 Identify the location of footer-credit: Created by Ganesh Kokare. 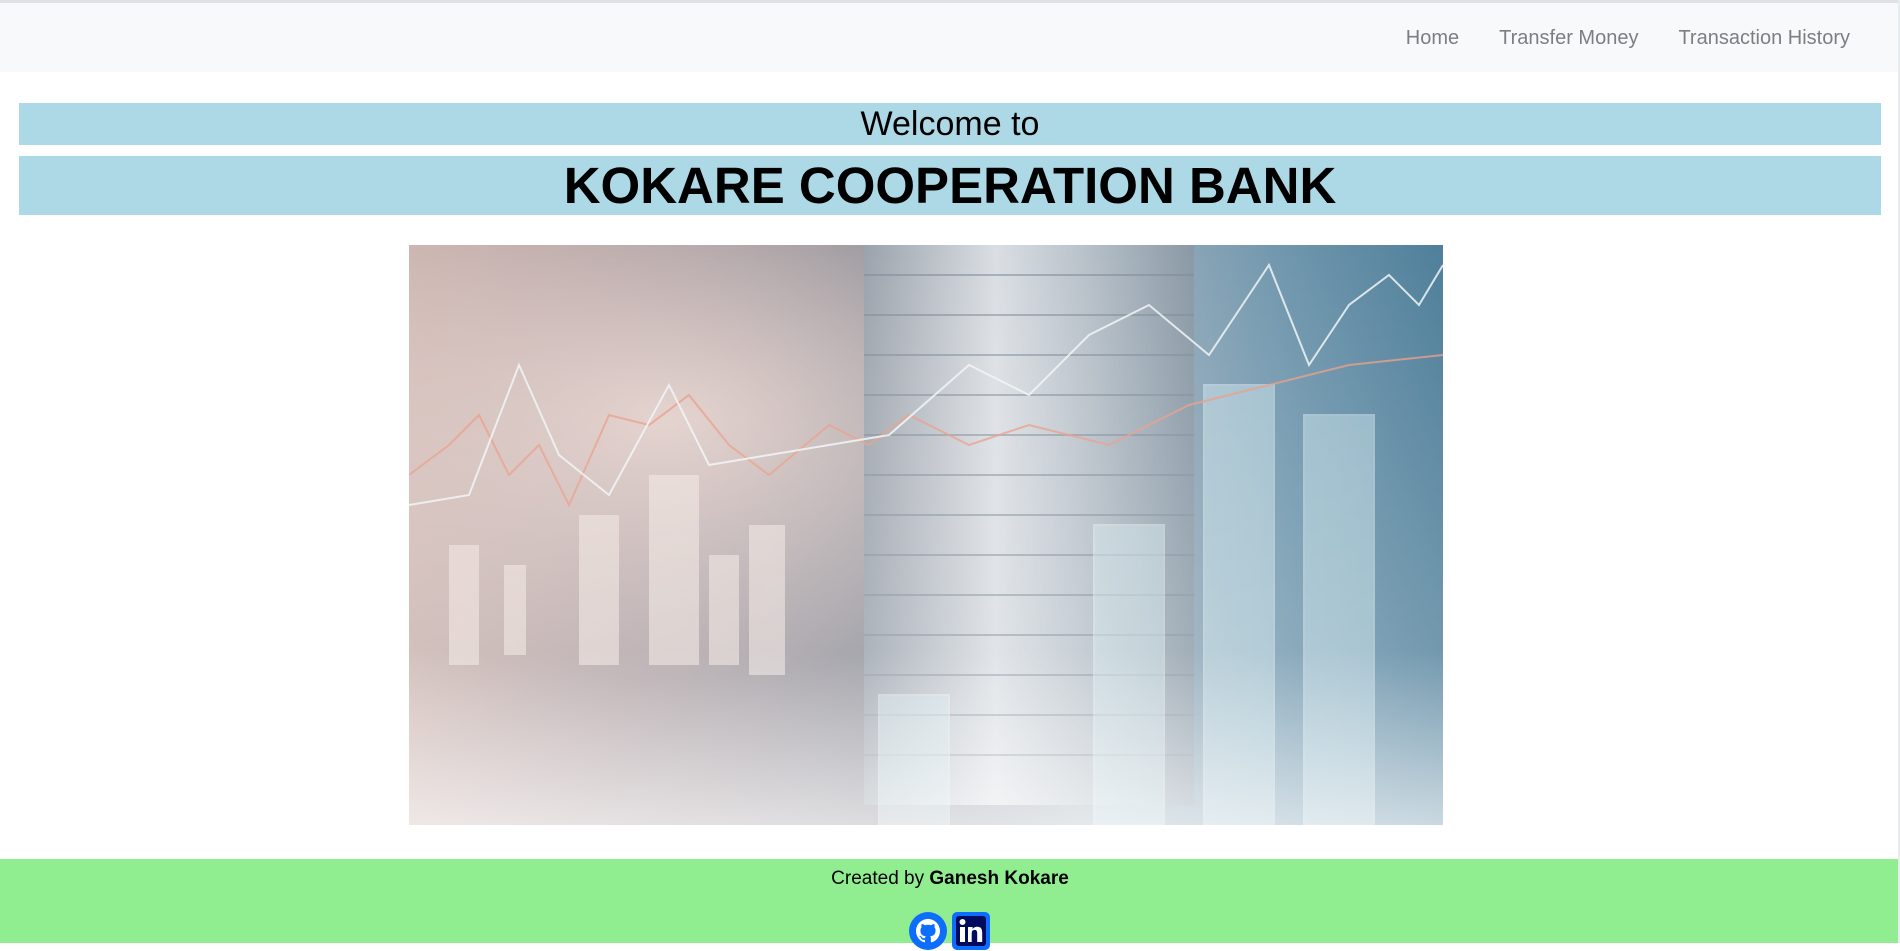
(950, 879).